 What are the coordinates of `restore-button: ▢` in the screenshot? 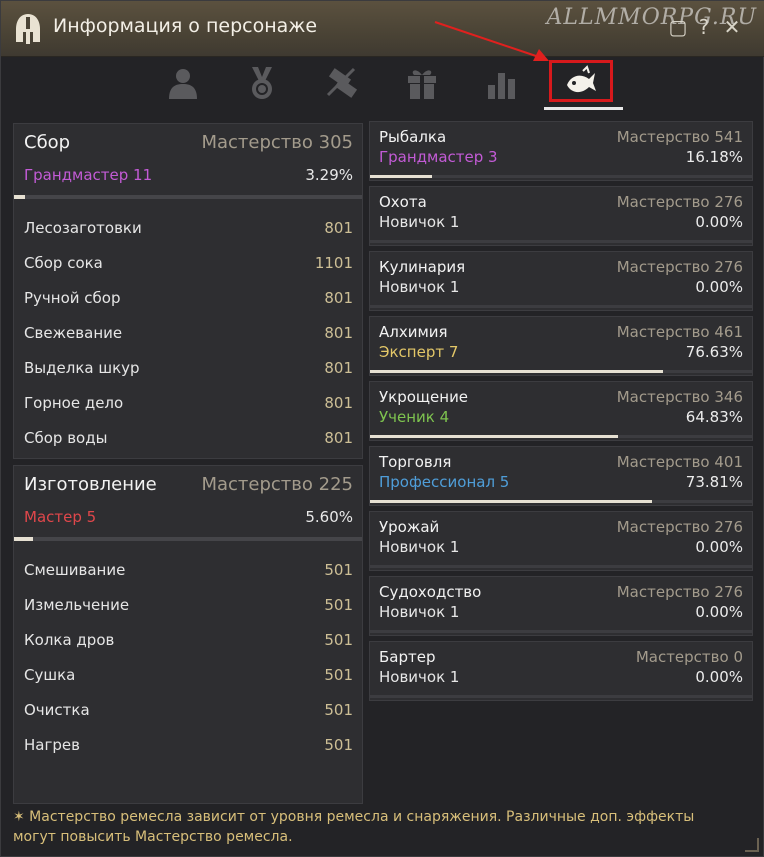 It's located at (678, 28).